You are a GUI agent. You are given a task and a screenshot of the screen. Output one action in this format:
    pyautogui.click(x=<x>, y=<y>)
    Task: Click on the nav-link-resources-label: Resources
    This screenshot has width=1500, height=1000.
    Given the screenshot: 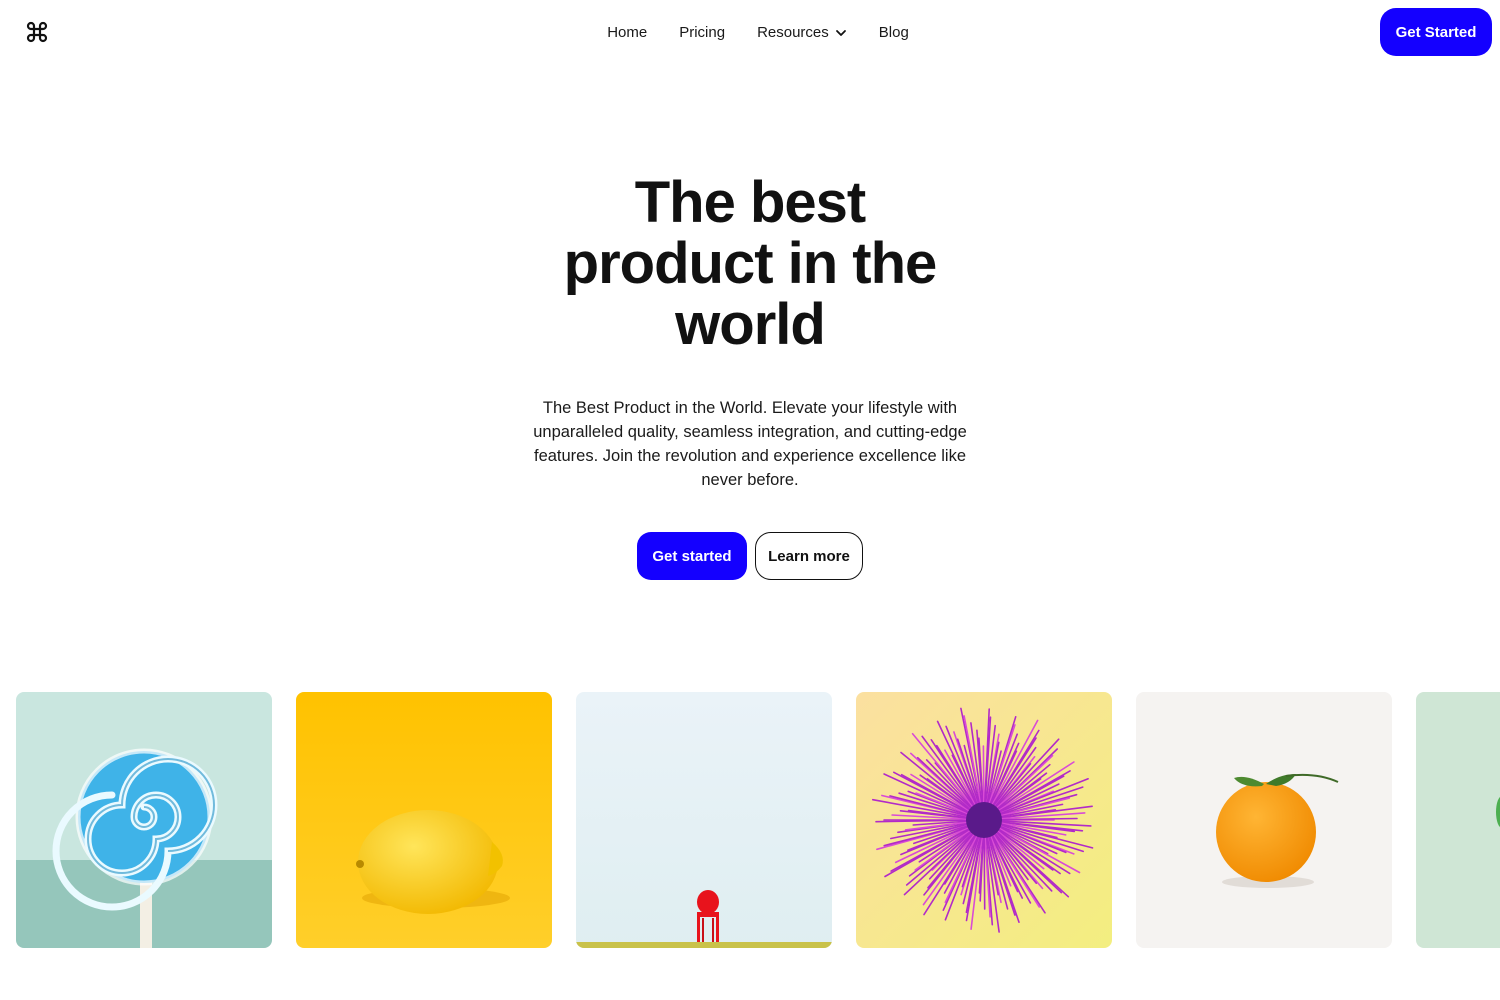 What is the action you would take?
    pyautogui.click(x=793, y=32)
    